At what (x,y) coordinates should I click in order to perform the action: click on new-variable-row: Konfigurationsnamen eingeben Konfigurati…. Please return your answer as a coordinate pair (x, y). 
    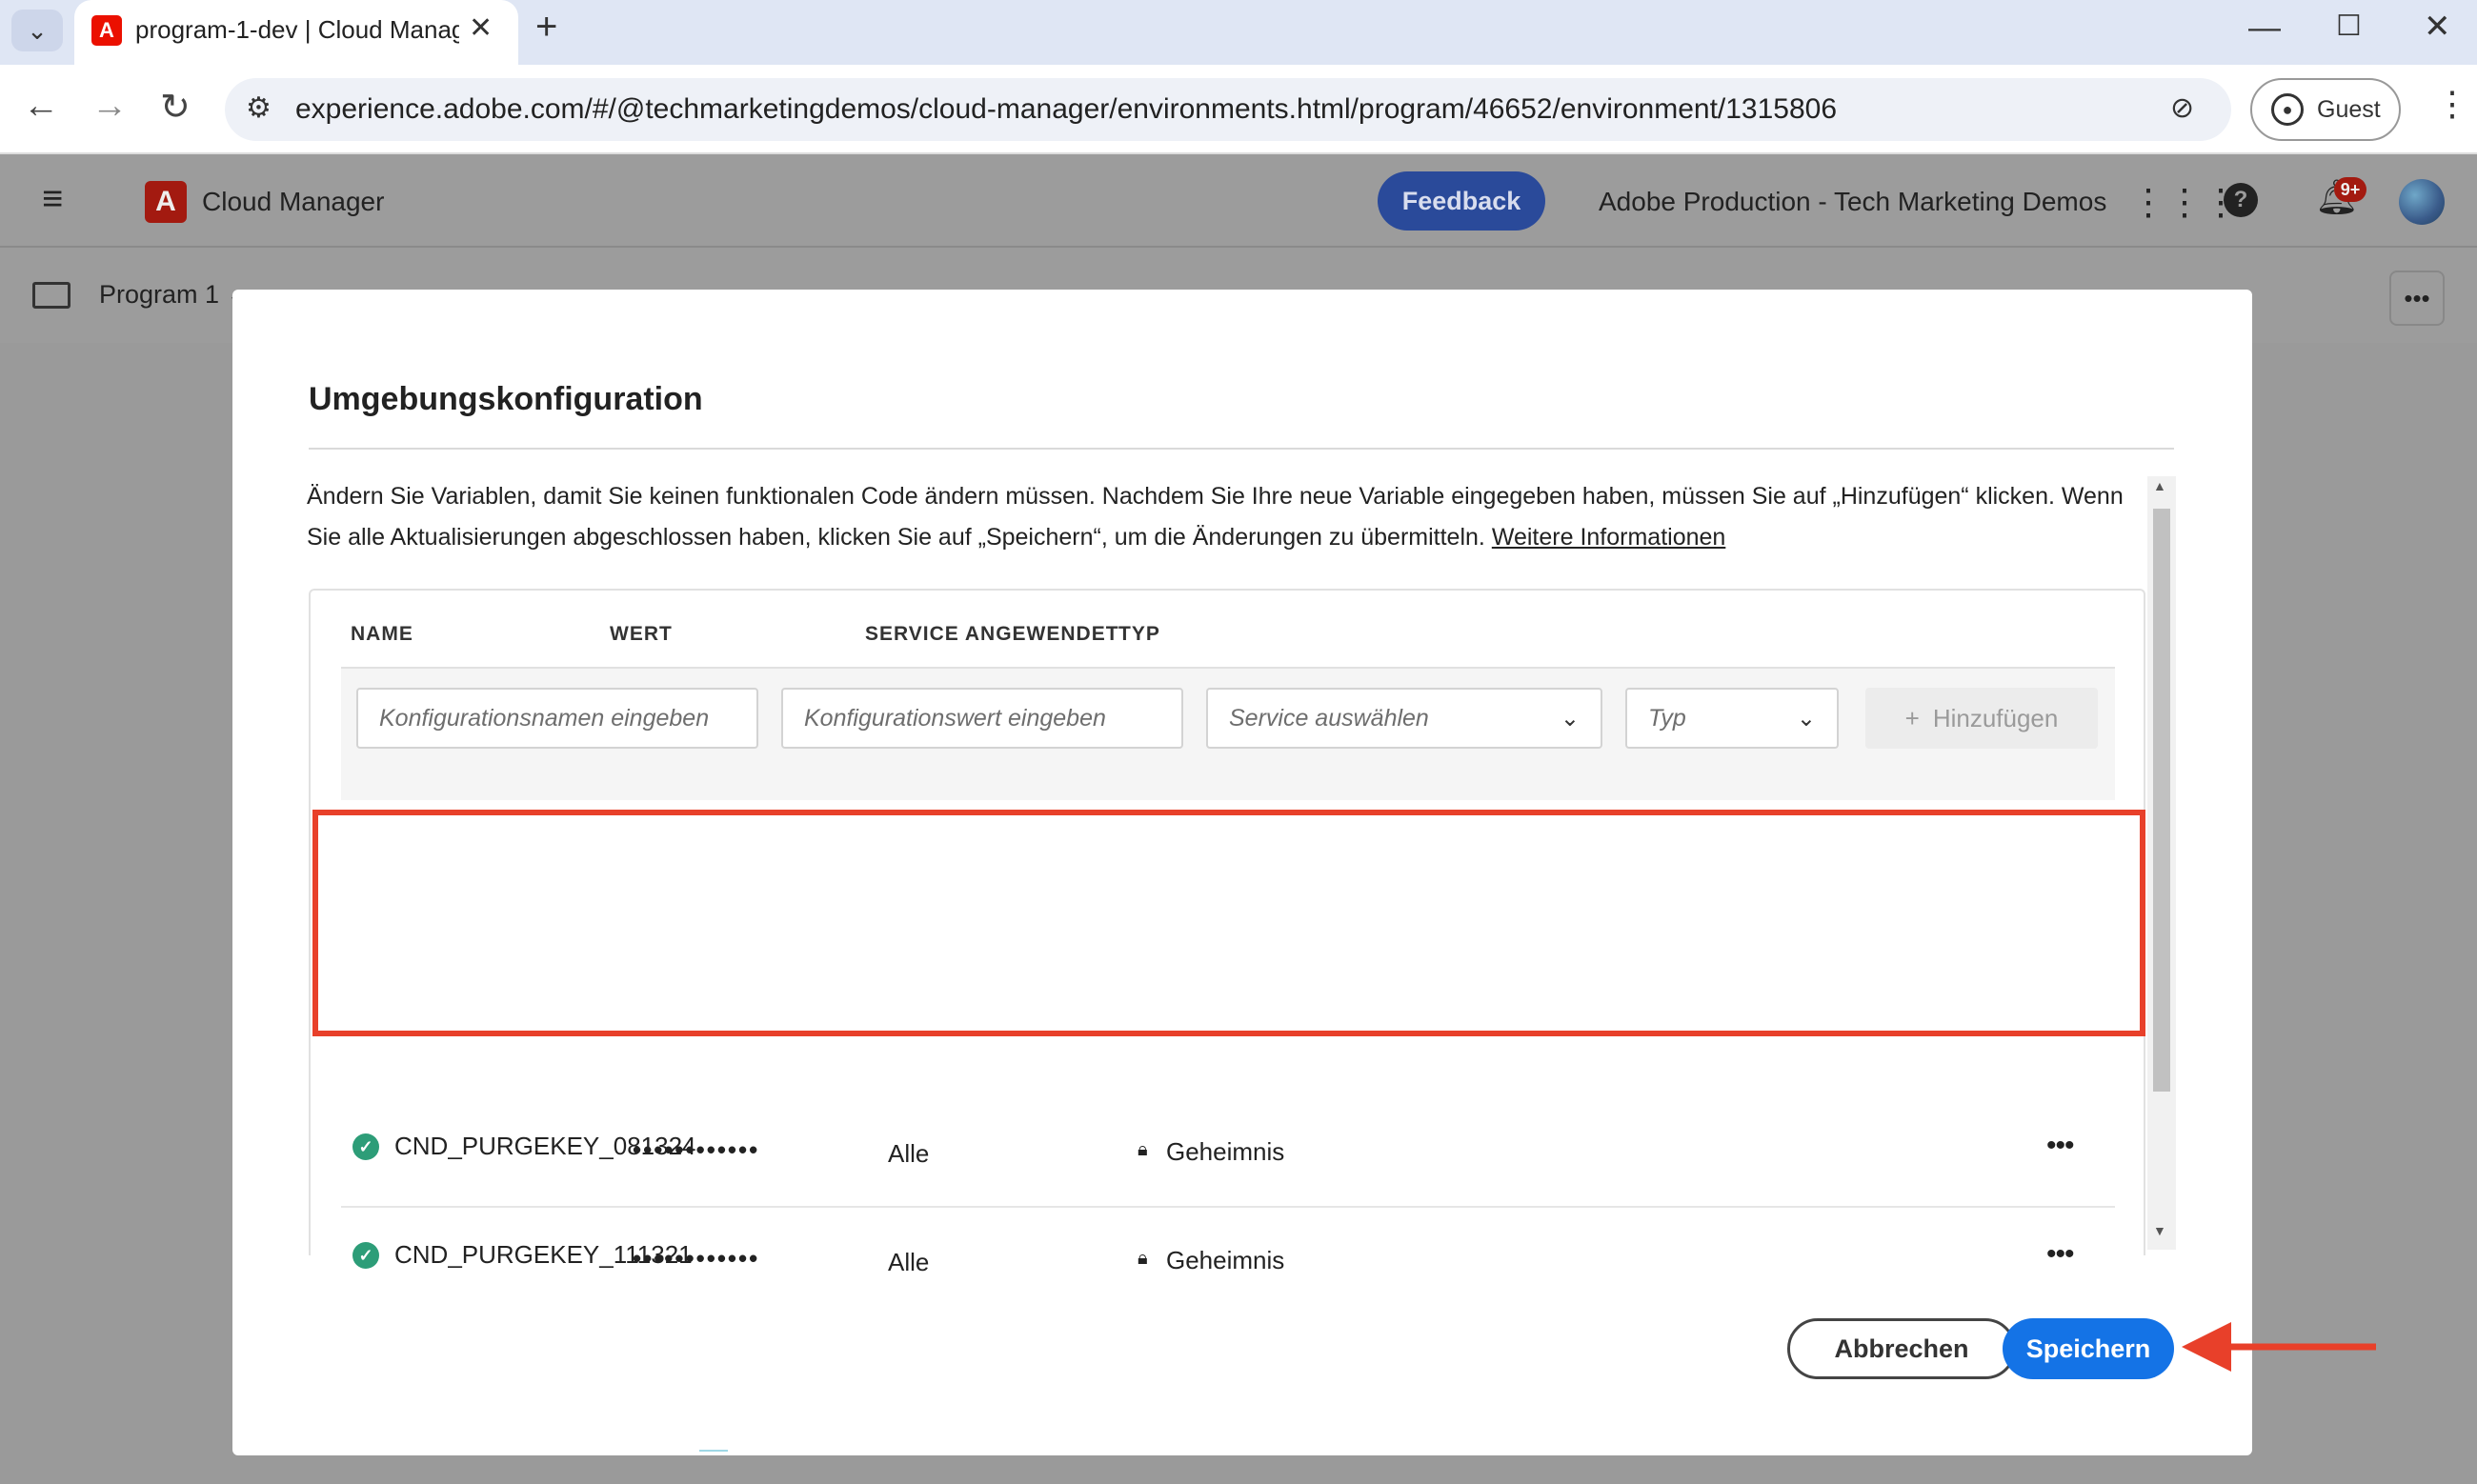
    Looking at the image, I should click on (1228, 735).